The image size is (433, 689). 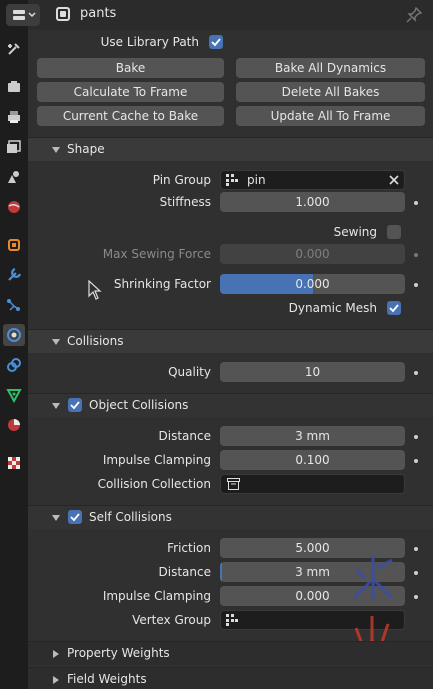 I want to click on tool-icon, so click(x=14, y=49).